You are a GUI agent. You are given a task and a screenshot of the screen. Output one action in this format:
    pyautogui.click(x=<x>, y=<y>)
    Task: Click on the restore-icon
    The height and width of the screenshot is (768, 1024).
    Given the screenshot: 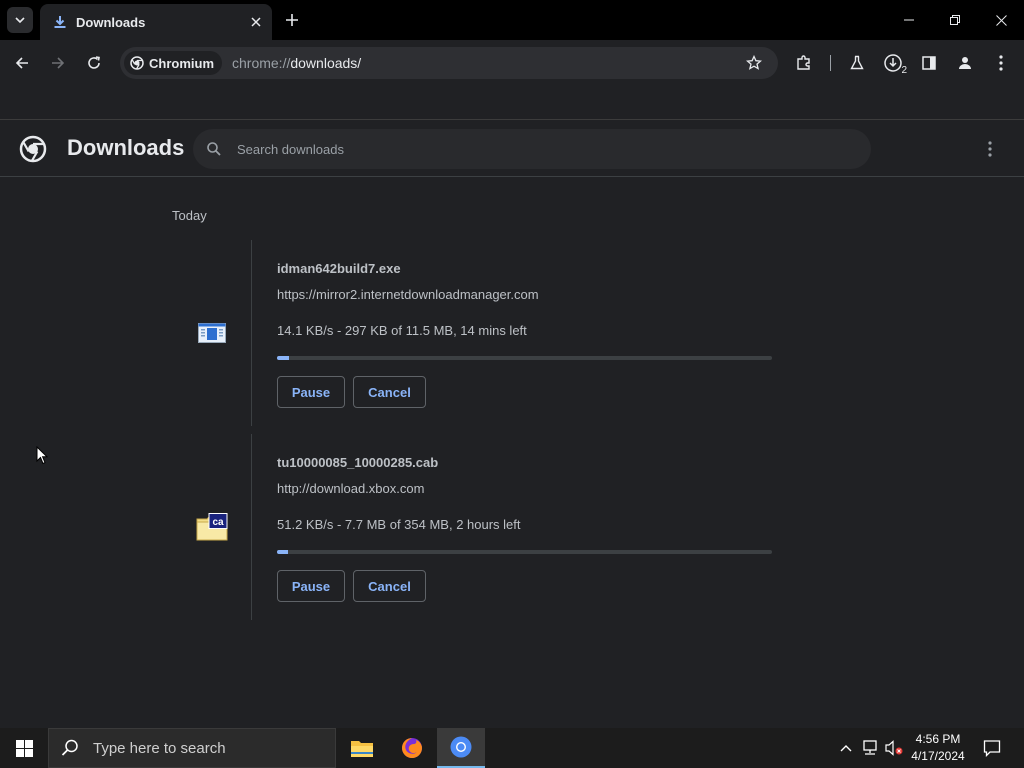 What is the action you would take?
    pyautogui.click(x=955, y=20)
    